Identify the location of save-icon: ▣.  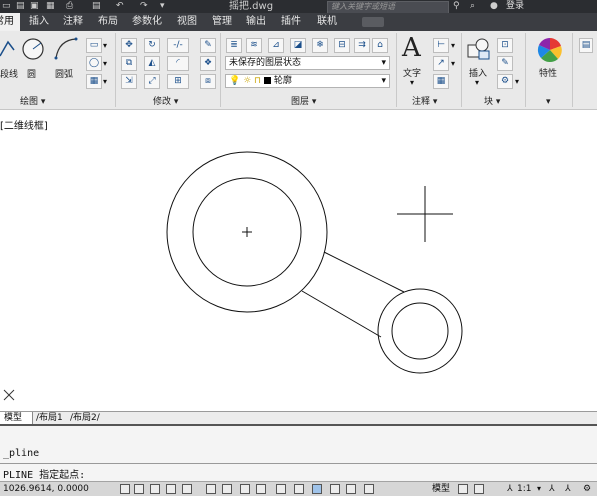
(34, 6).